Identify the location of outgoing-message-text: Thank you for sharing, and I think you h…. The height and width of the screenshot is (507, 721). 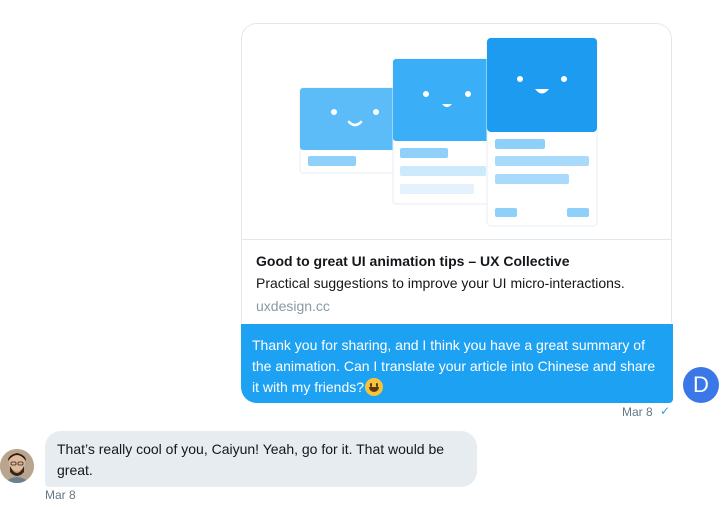
(454, 366).